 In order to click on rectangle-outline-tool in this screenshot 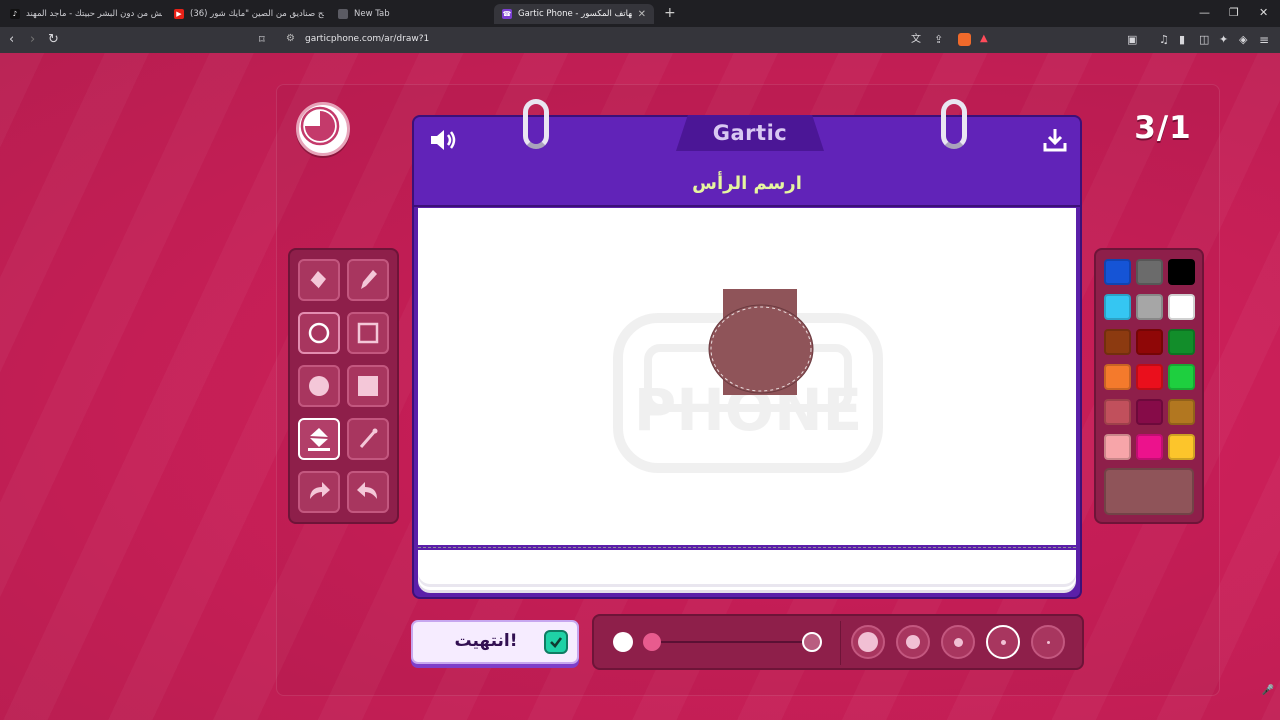, I will do `click(368, 333)`.